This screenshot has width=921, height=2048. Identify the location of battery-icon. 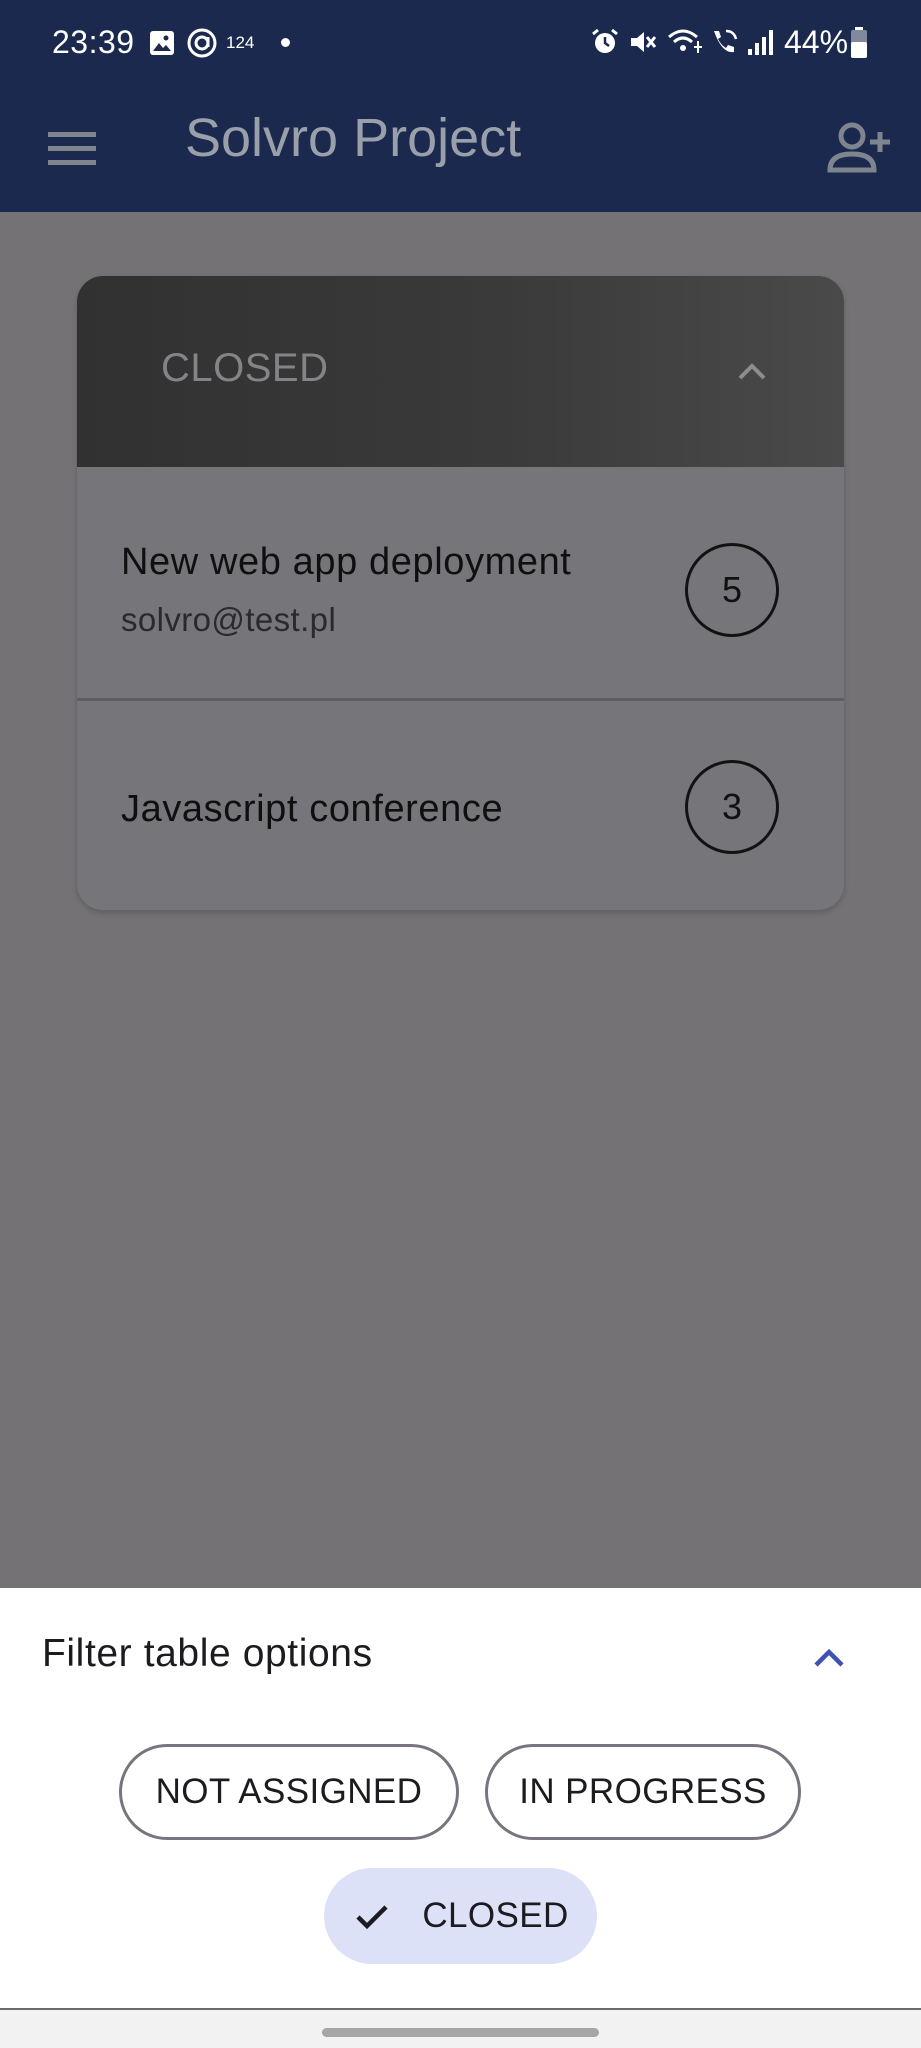
(859, 42).